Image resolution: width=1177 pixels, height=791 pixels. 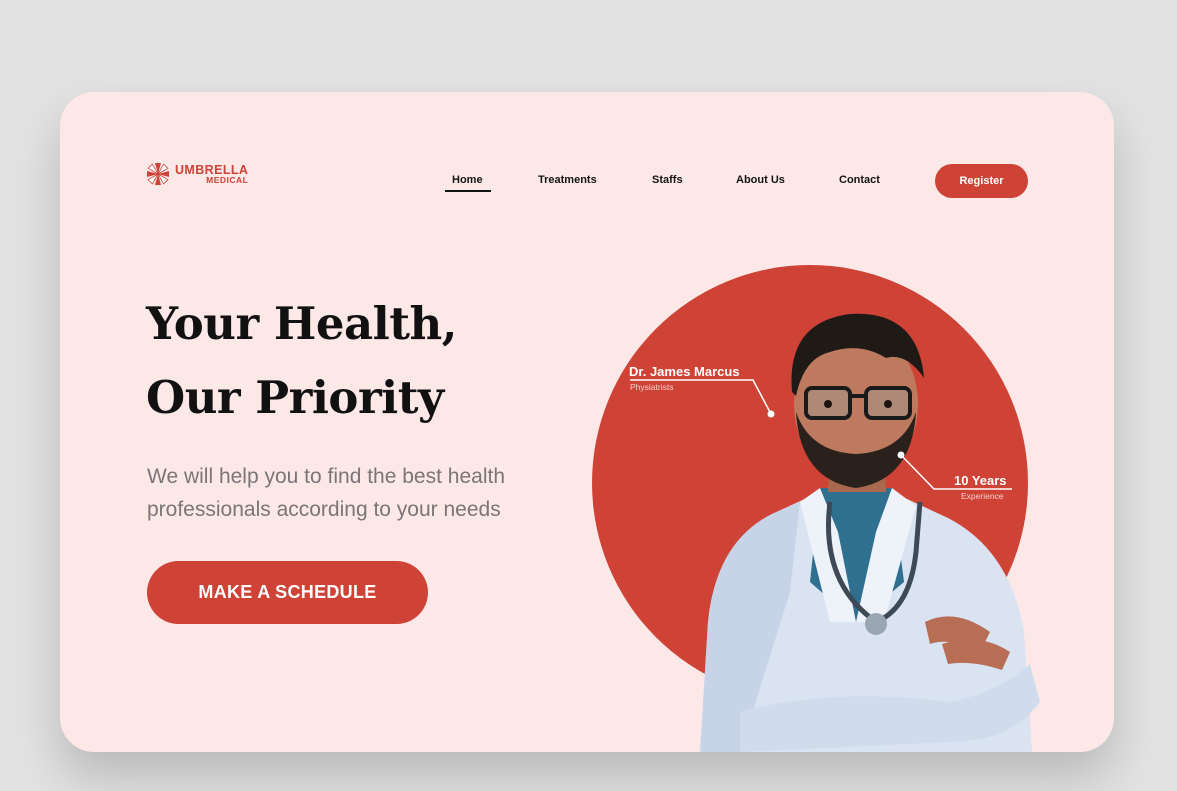 I want to click on nav-item-contact: Contact, so click(x=859, y=180).